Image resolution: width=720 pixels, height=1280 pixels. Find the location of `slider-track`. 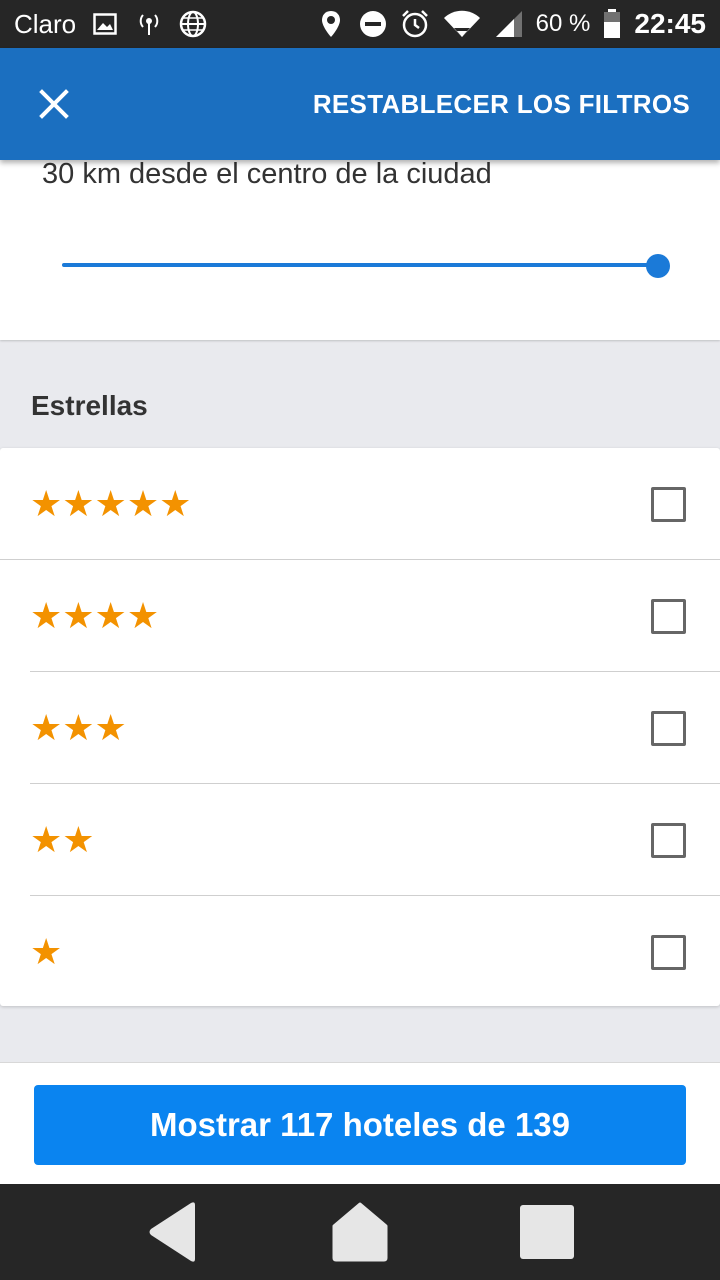

slider-track is located at coordinates (360, 265).